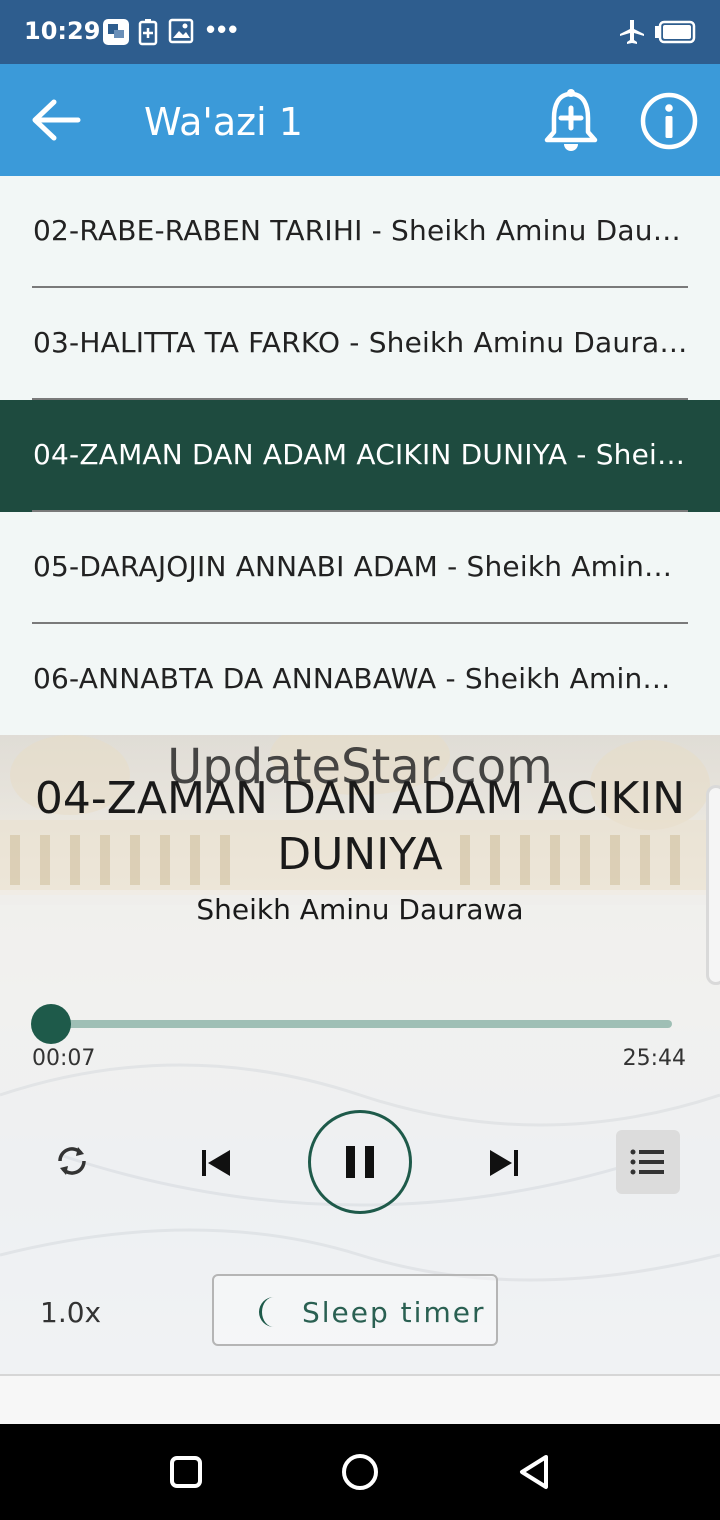  I want to click on queue-list-icon, so click(647, 1162).